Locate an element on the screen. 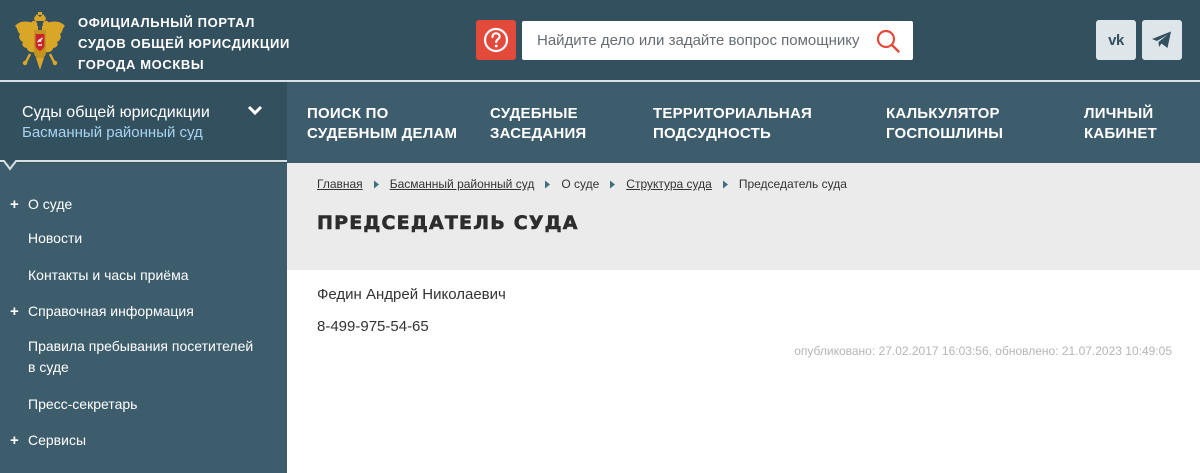 This screenshot has width=1200, height=473. nav-label-line: подсудность is located at coordinates (712, 133).